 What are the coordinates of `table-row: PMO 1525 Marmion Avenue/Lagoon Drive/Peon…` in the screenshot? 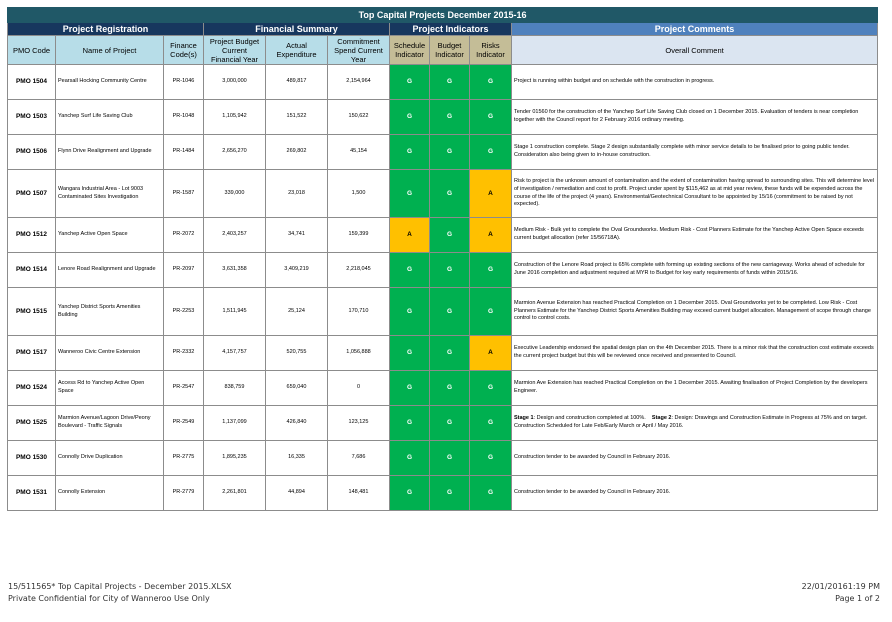 It's located at (443, 423).